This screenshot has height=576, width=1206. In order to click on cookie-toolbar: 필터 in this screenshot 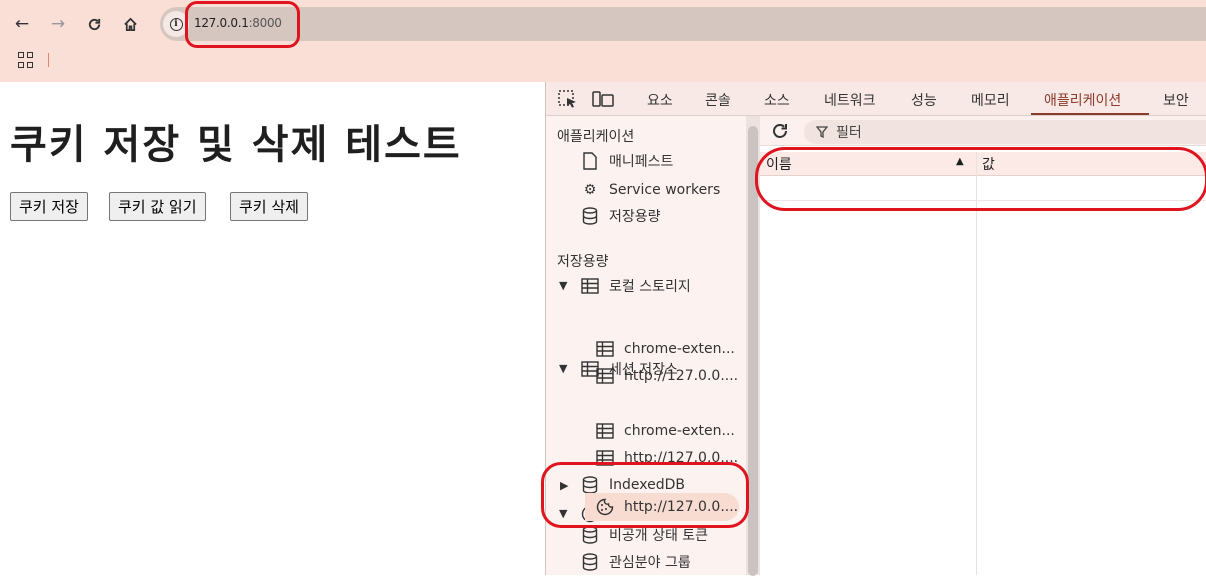, I will do `click(983, 131)`.